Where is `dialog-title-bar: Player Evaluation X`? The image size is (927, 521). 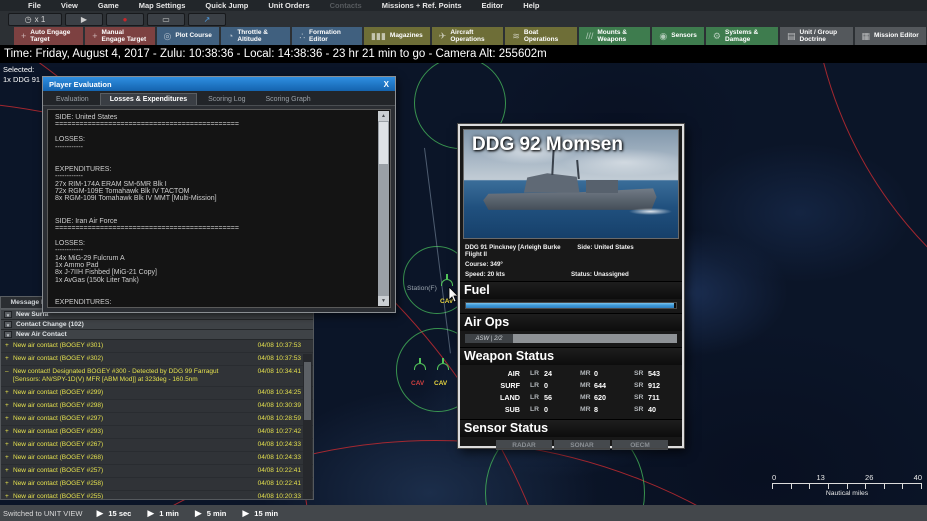 dialog-title-bar: Player Evaluation X is located at coordinates (219, 84).